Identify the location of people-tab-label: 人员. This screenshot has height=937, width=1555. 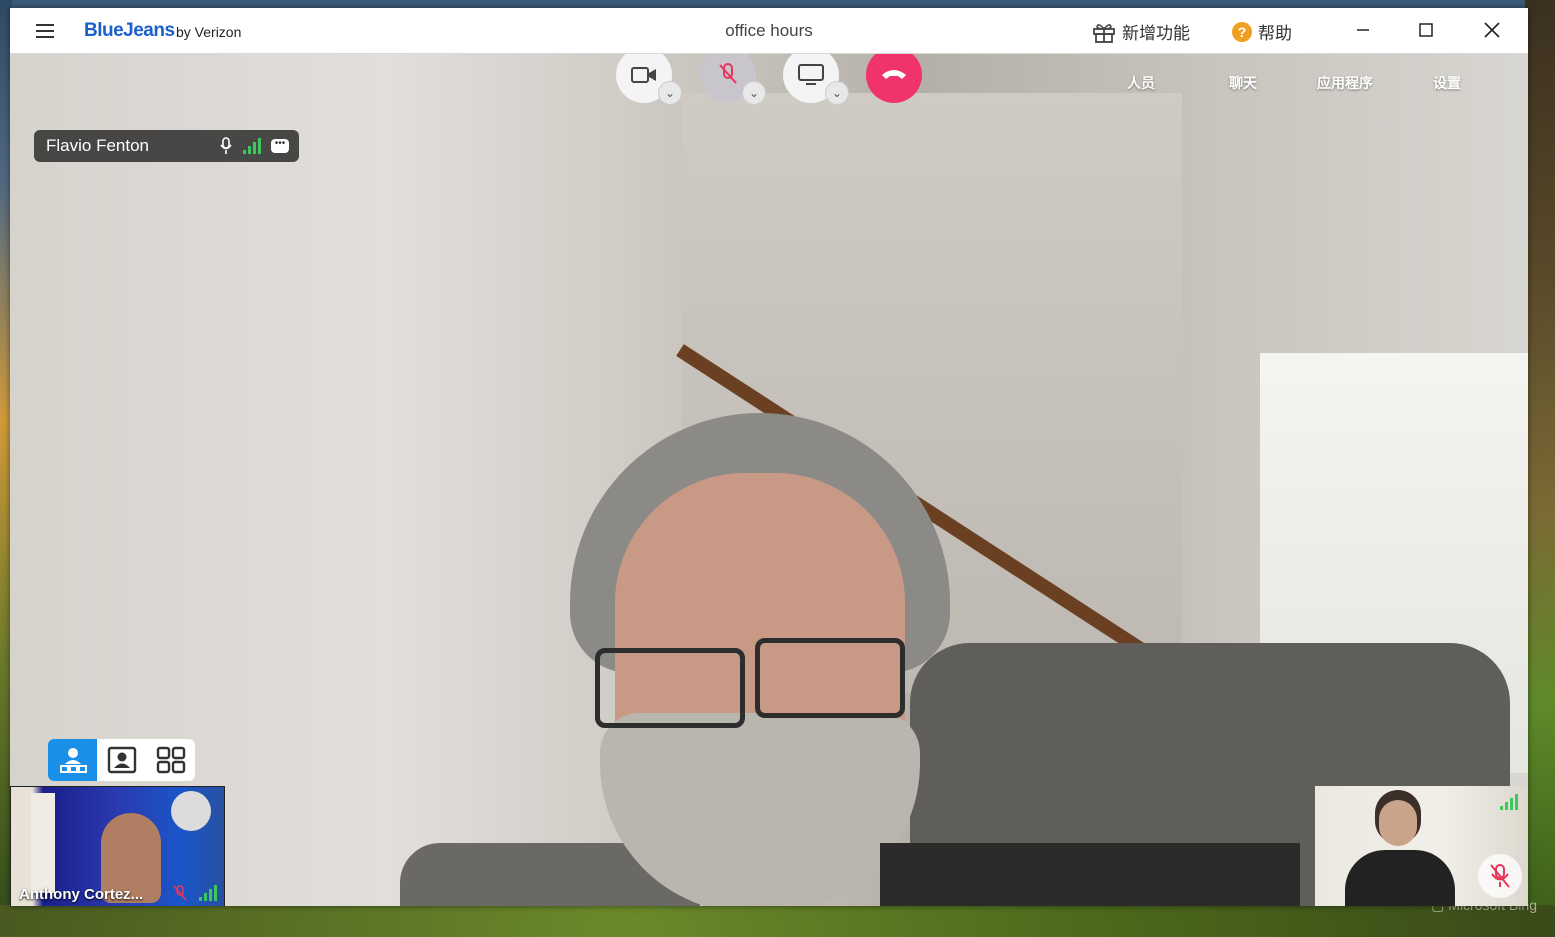
(1141, 83).